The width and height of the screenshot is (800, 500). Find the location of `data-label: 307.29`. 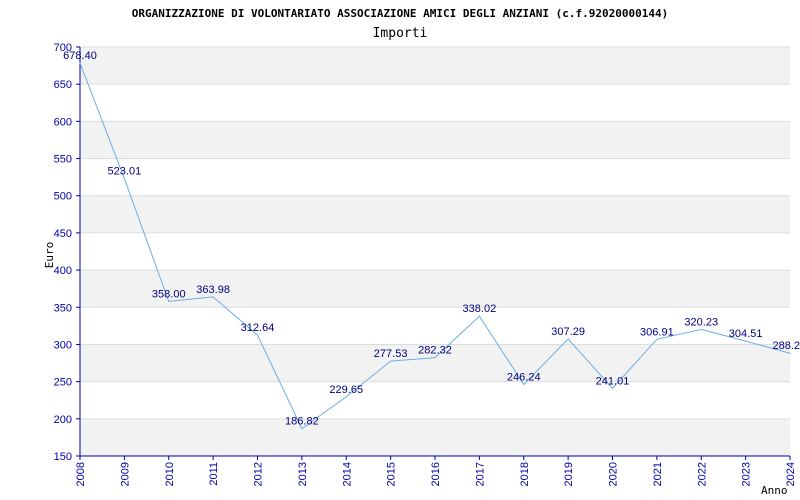

data-label: 307.29 is located at coordinates (568, 332).